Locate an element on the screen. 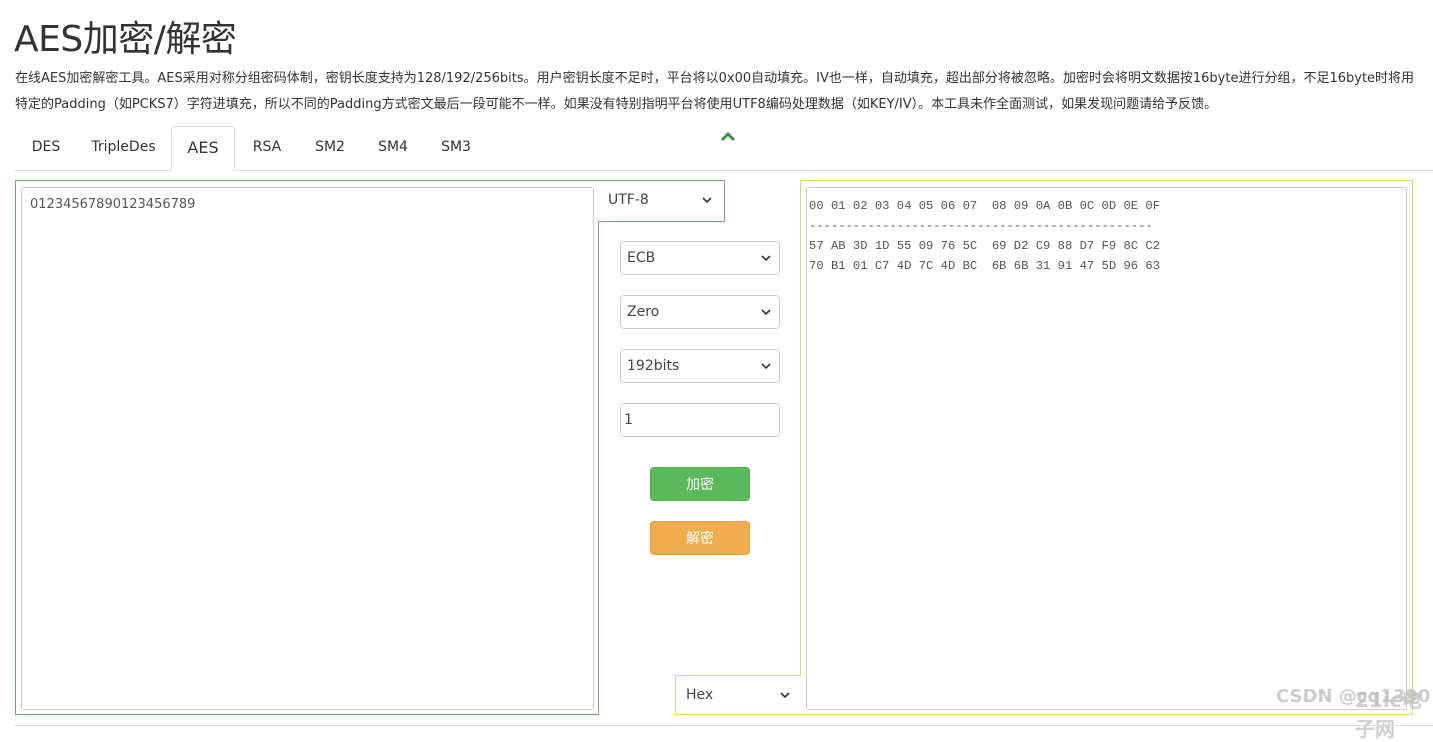 Image resolution: width=1433 pixels, height=742 pixels. encoding-panel: UTF-8 is located at coordinates (661, 201).